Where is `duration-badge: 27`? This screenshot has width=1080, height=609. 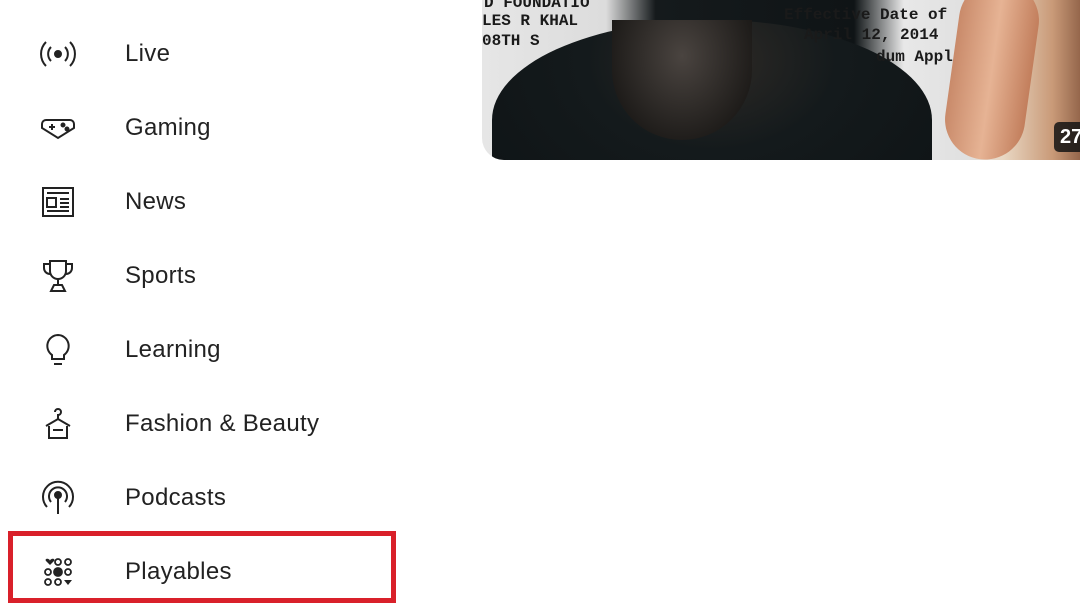
duration-badge: 27 is located at coordinates (1067, 137).